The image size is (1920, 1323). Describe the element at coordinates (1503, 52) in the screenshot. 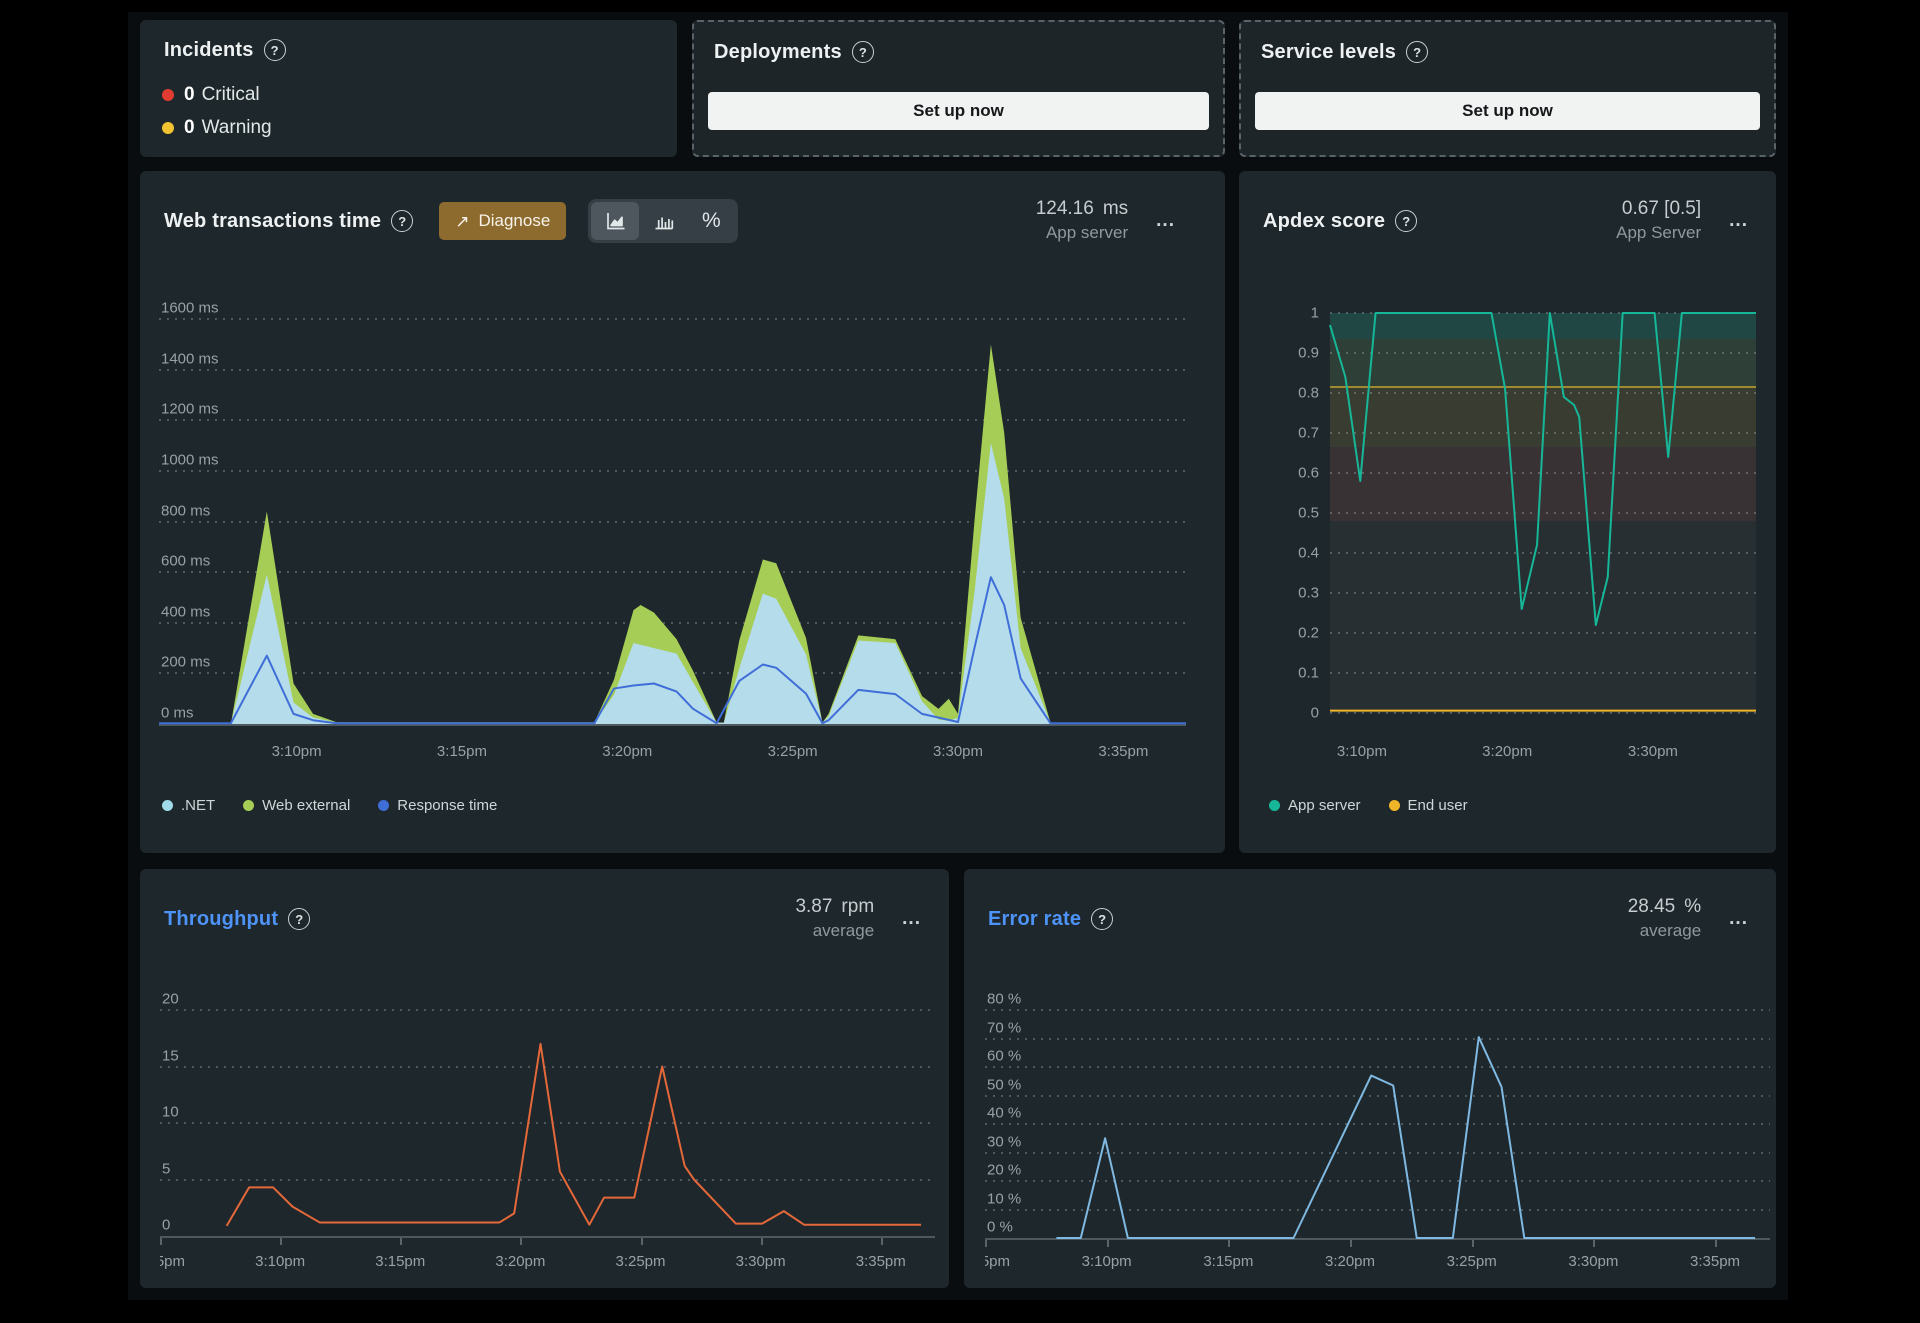

I see `service-levels-header: Service levels ?` at that location.